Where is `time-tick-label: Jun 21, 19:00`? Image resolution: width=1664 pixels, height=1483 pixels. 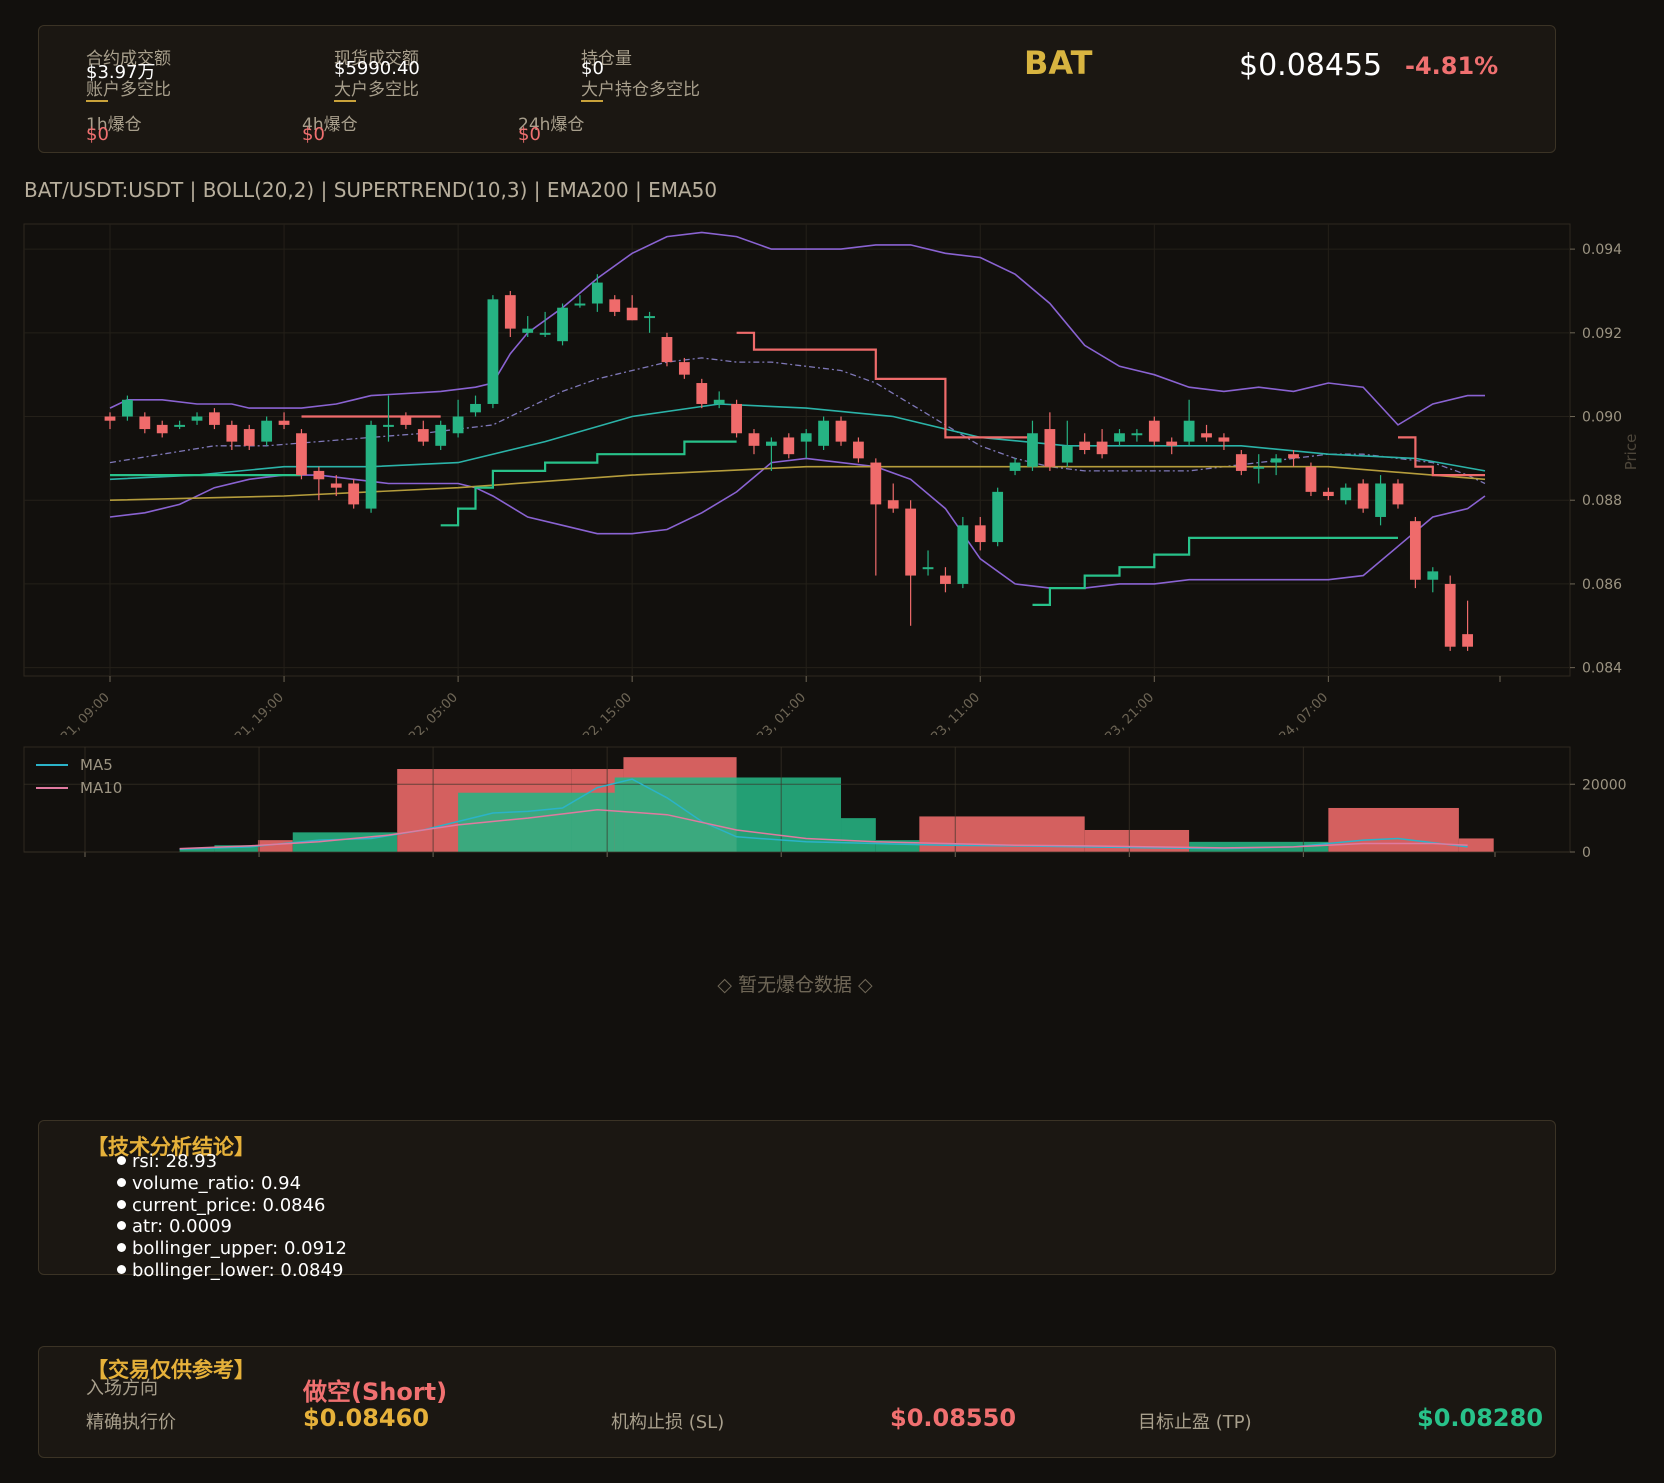
time-tick-label: Jun 21, 19:00 is located at coordinates (250, 712).